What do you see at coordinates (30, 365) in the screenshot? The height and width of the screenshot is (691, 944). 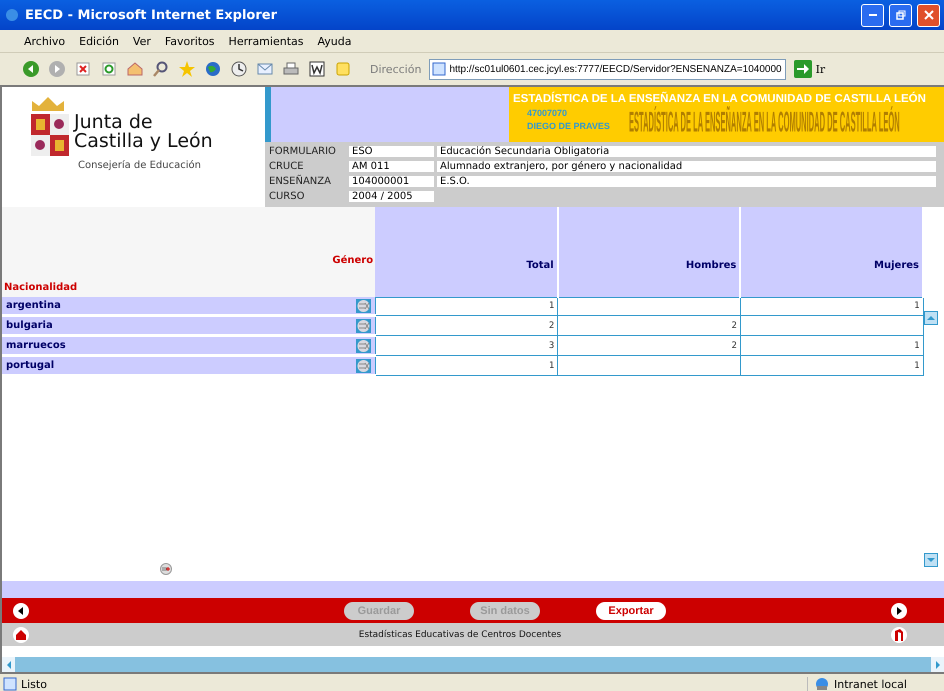 I see `row-label: portugal` at bounding box center [30, 365].